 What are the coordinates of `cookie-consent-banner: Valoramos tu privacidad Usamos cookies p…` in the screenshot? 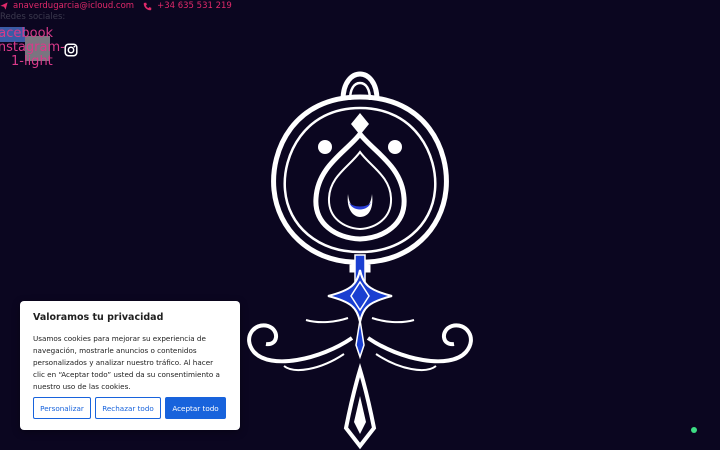 It's located at (130, 365).